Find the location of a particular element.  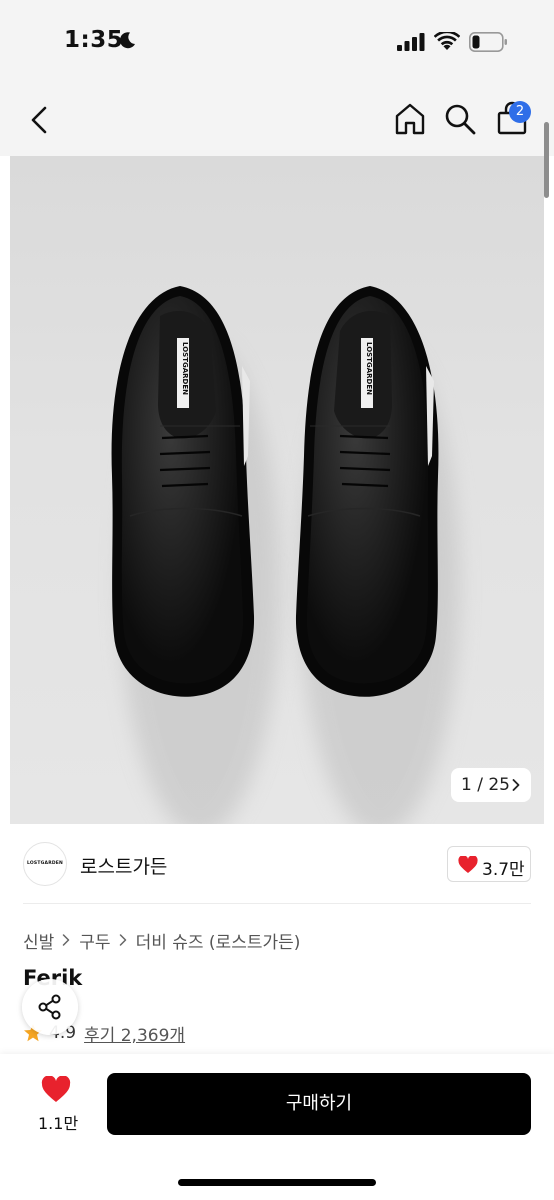

image-counter-text: 1 / 25 is located at coordinates (485, 785).